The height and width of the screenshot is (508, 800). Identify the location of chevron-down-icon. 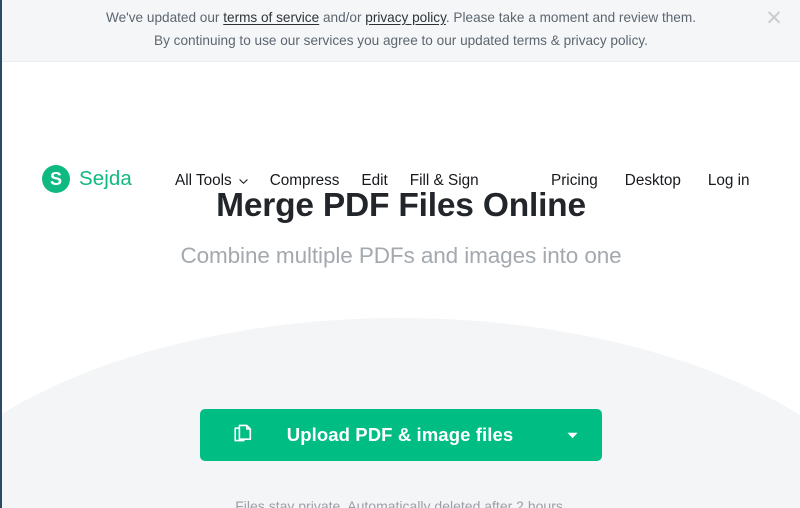
(572, 435).